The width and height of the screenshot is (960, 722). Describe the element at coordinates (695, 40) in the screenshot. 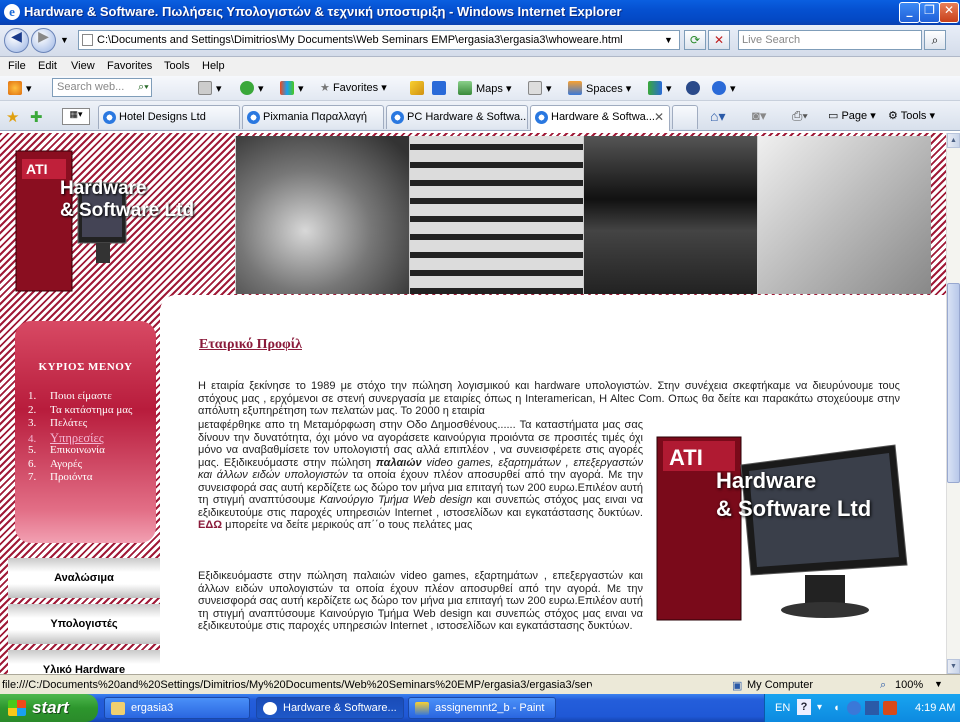

I see `refresh-icon: ⟳` at that location.